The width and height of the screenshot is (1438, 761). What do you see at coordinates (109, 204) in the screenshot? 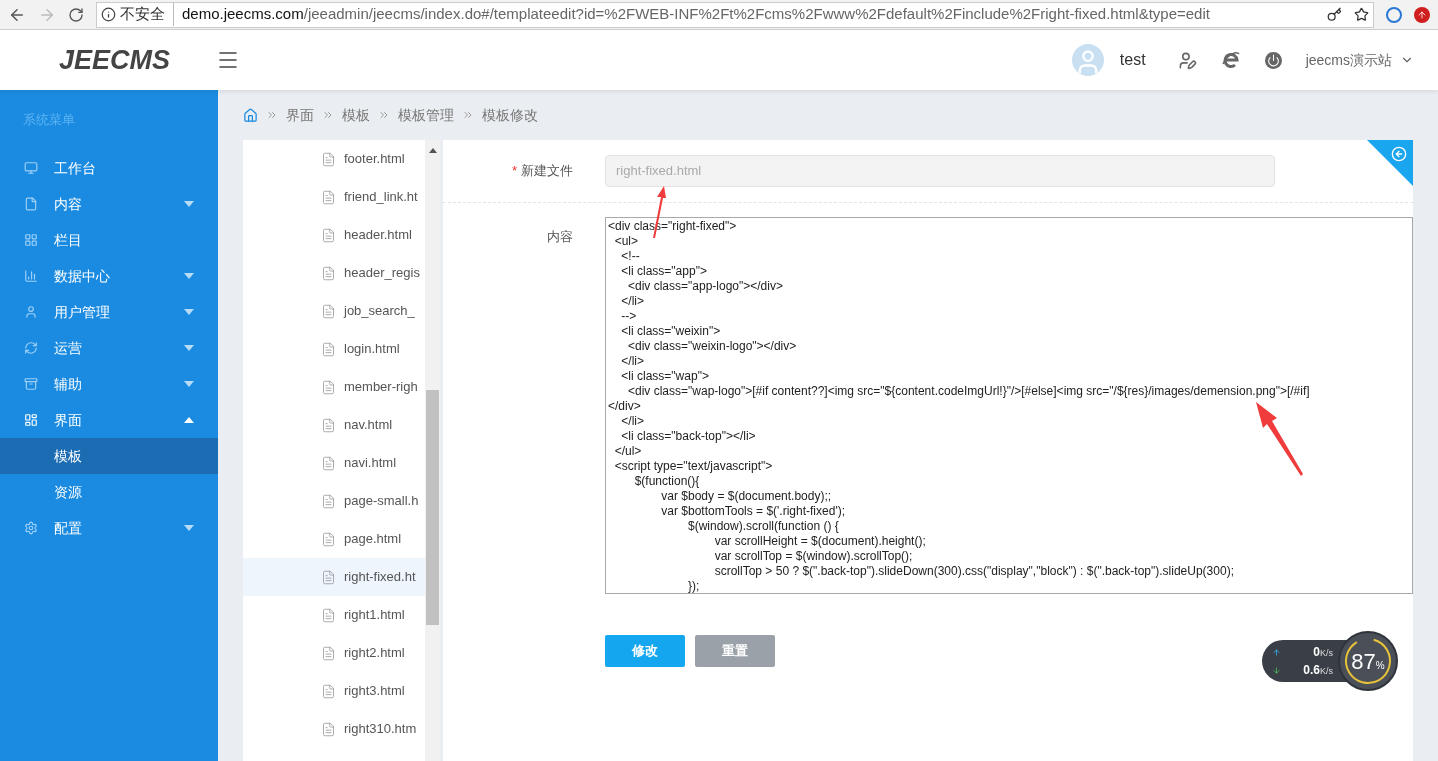
I see `sidebar-item: 内容` at bounding box center [109, 204].